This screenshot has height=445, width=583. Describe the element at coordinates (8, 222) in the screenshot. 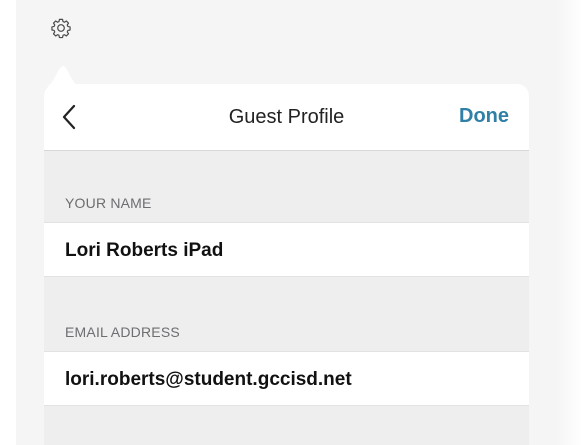

I see `left-margin` at that location.